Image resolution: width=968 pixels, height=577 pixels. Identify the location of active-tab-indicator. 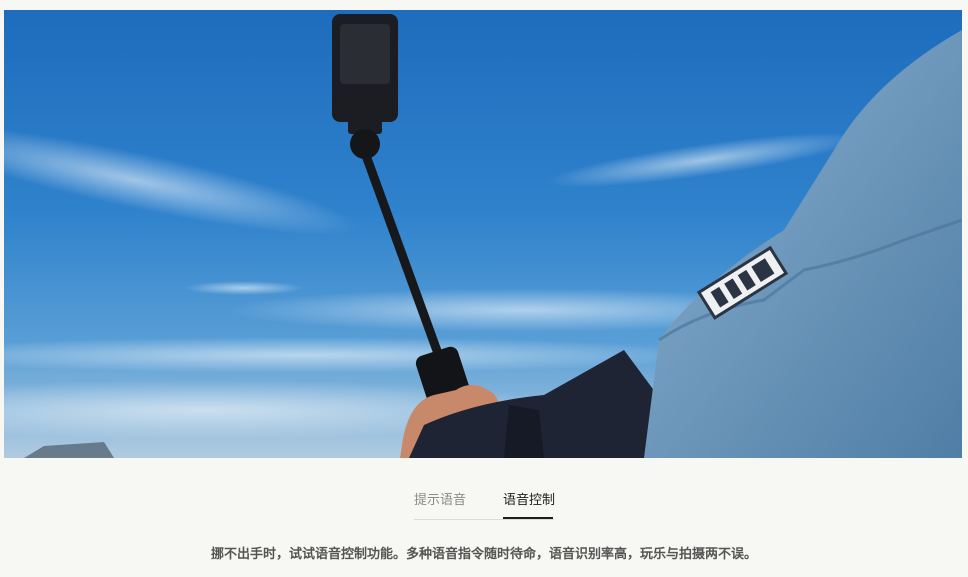
(528, 518).